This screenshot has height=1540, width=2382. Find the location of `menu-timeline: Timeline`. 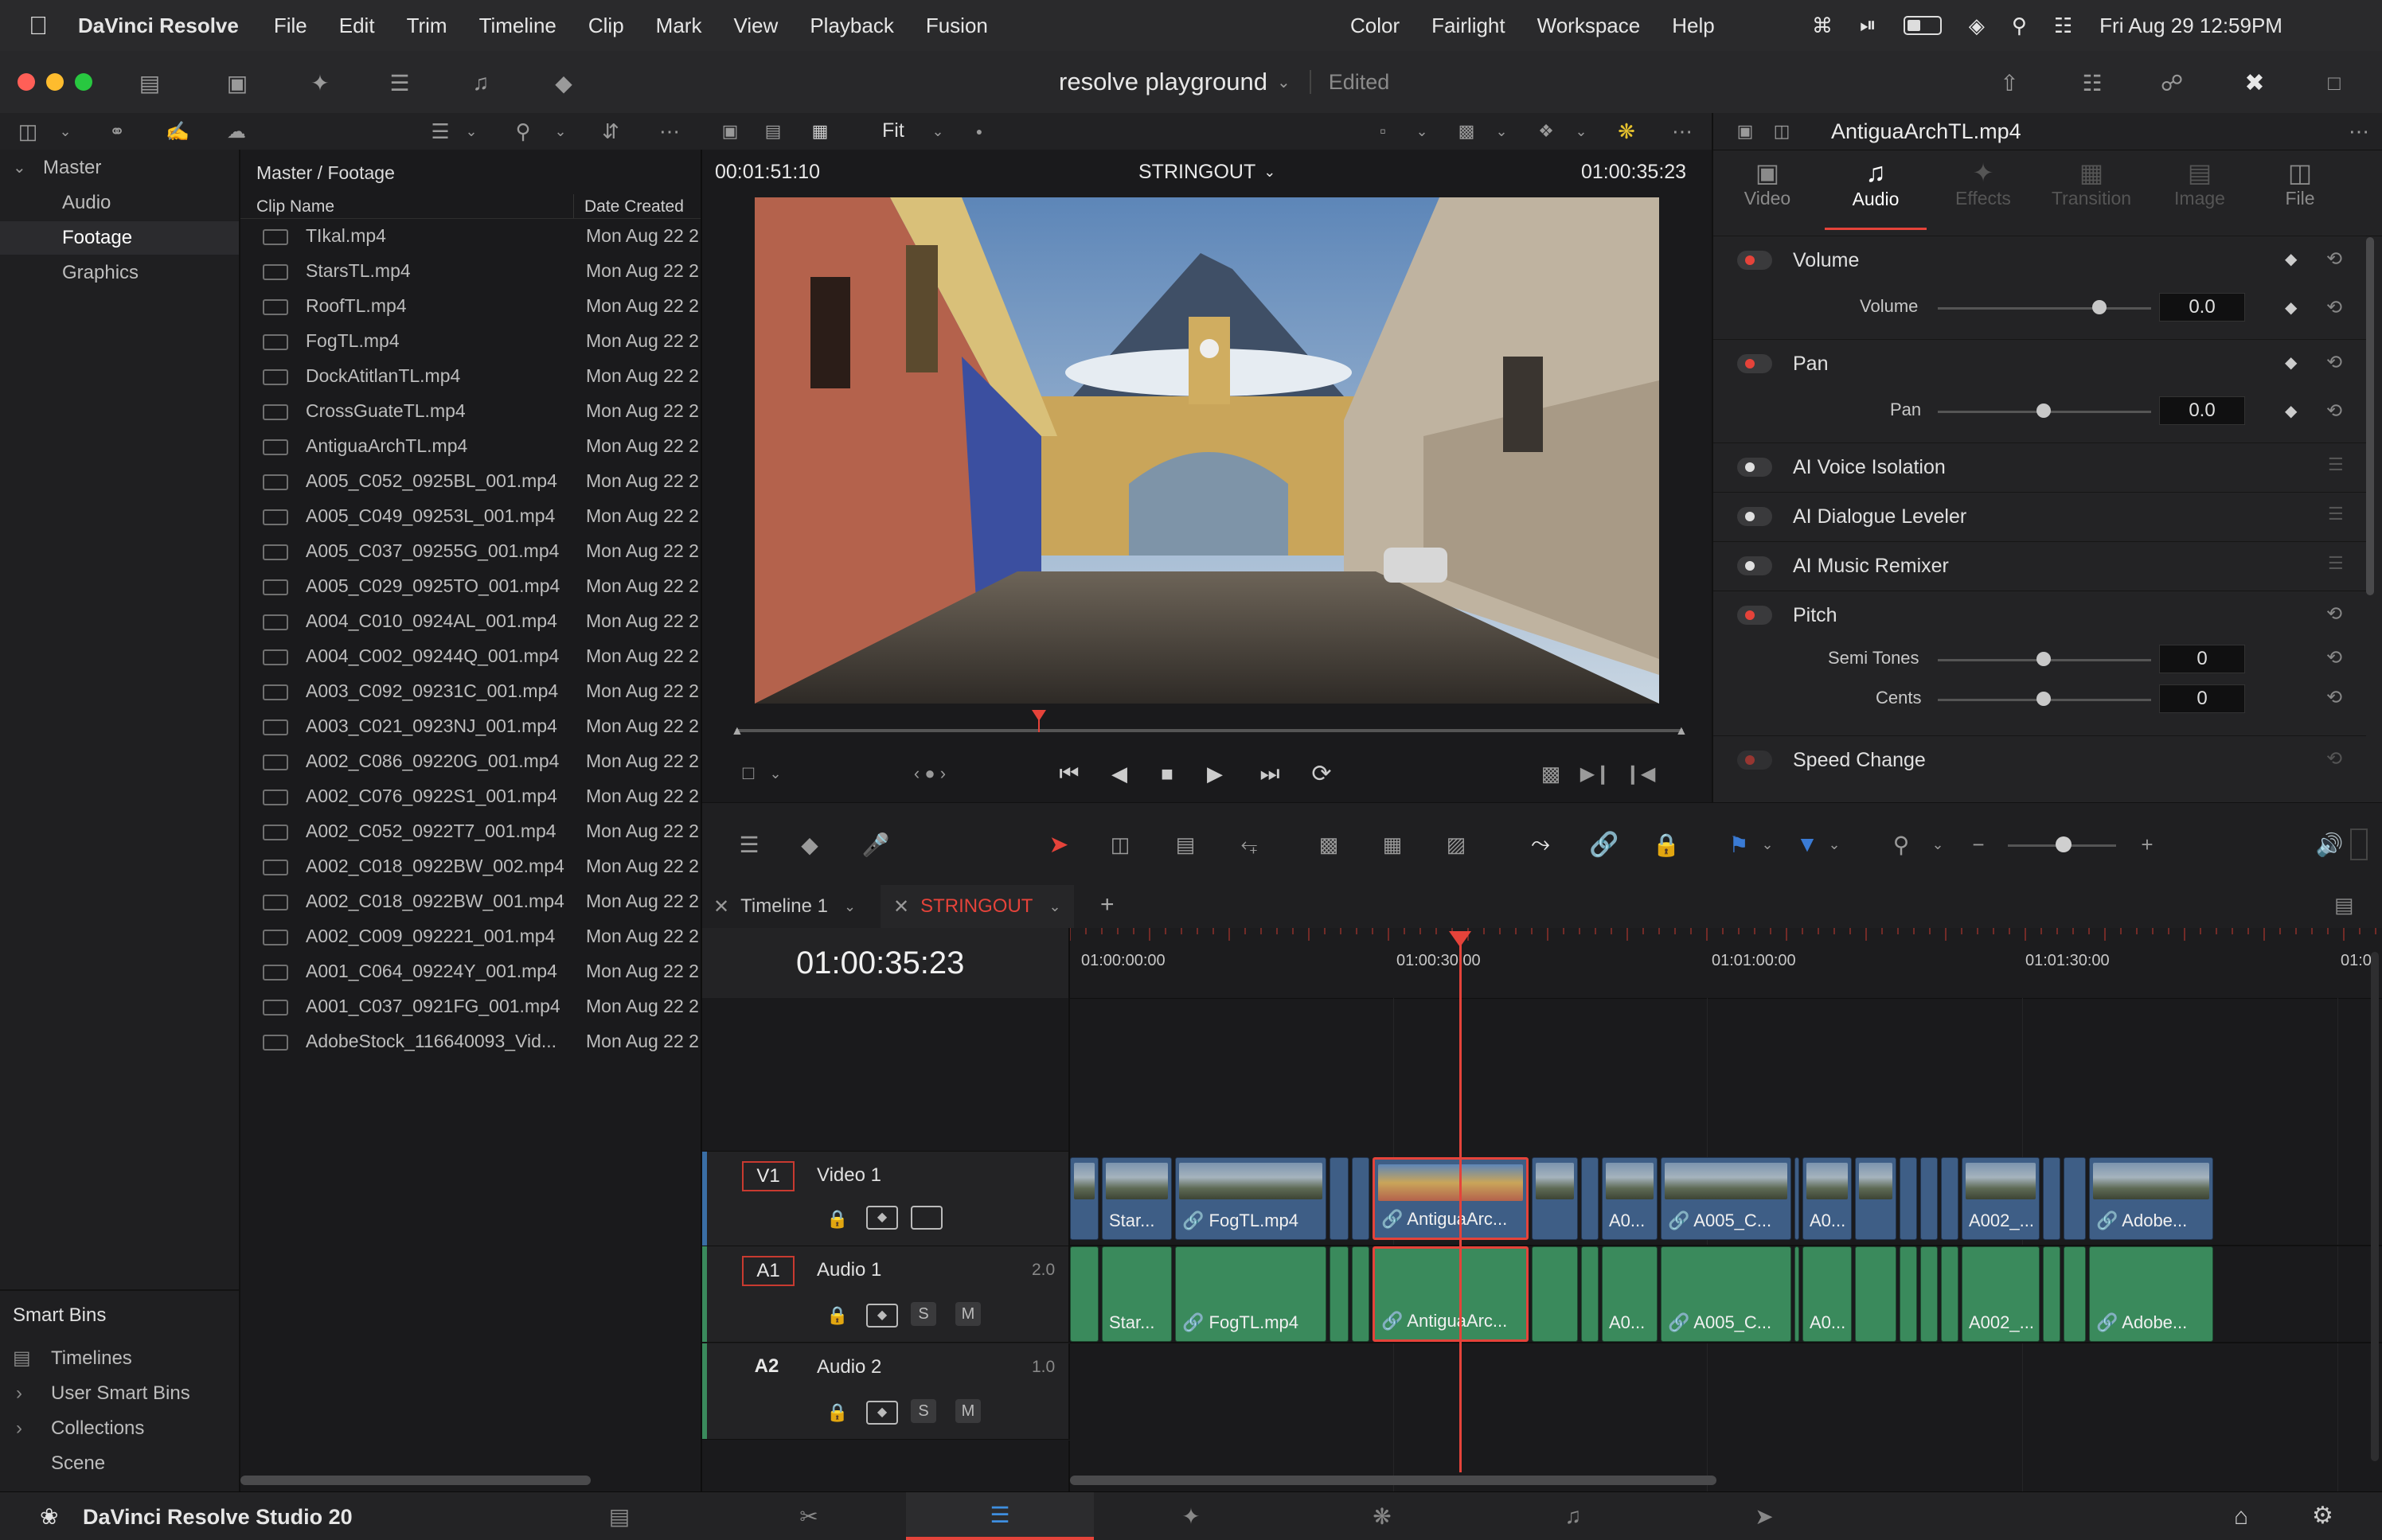

menu-timeline: Timeline is located at coordinates (517, 26).